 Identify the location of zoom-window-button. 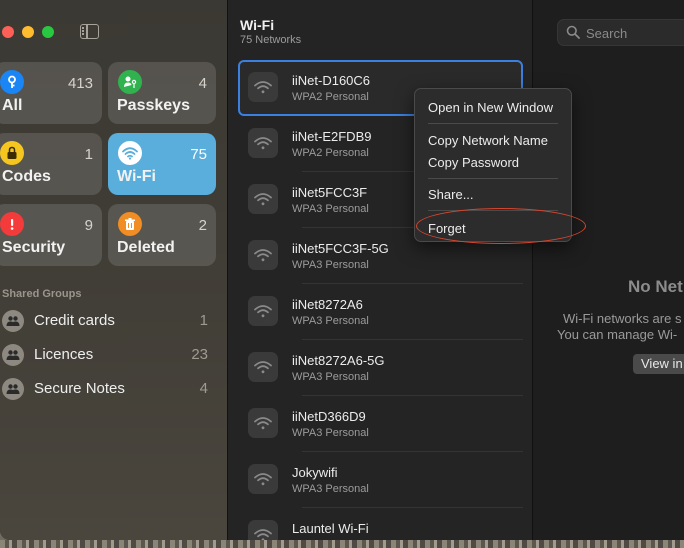
(48, 32).